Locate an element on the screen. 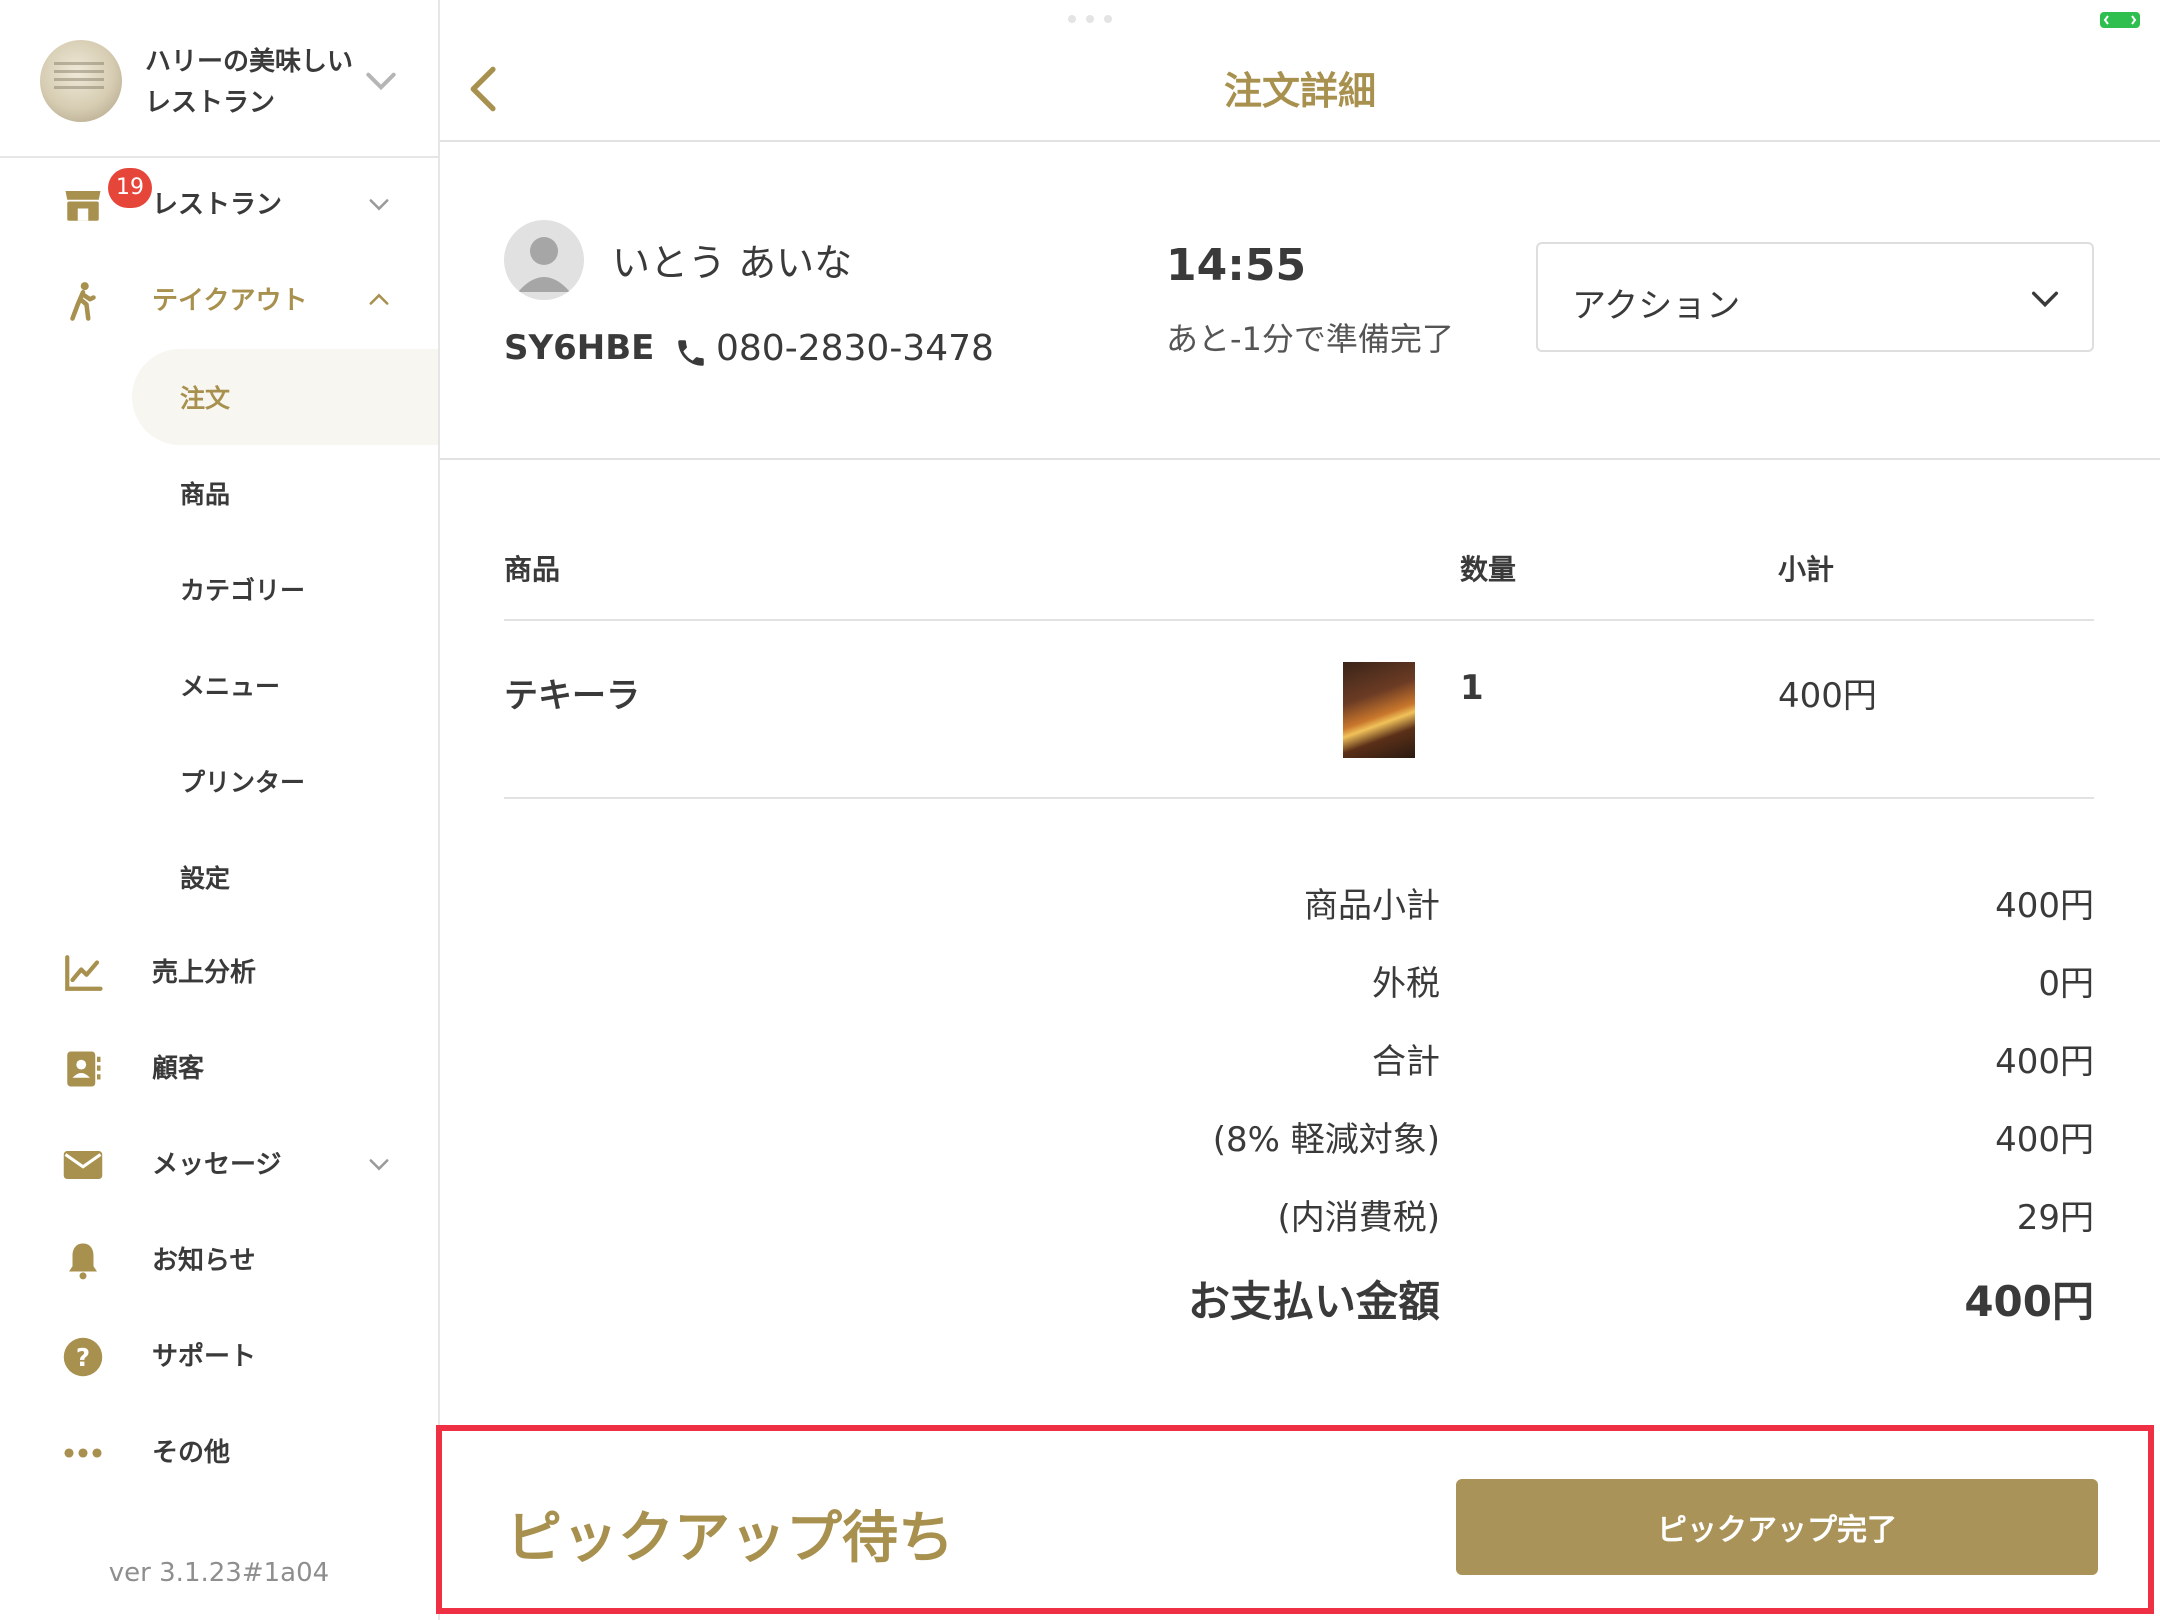 This screenshot has width=2160, height=1620. app-version: ver 3.1.23#1a04 is located at coordinates (219, 1573).